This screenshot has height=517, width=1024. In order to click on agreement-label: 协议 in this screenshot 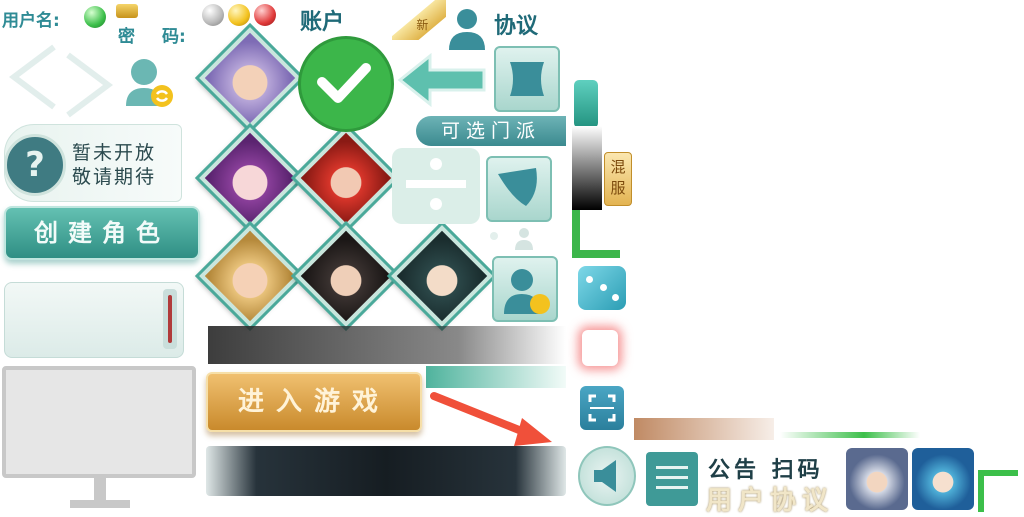, I will do `click(516, 26)`.